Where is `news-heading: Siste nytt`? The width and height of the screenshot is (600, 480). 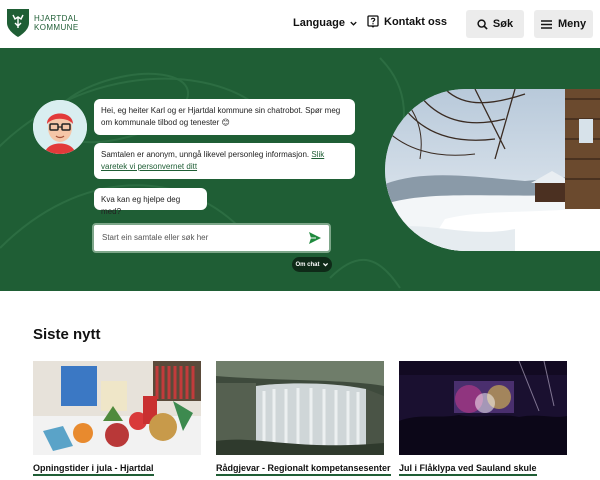
news-heading: Siste nytt is located at coordinates (67, 334).